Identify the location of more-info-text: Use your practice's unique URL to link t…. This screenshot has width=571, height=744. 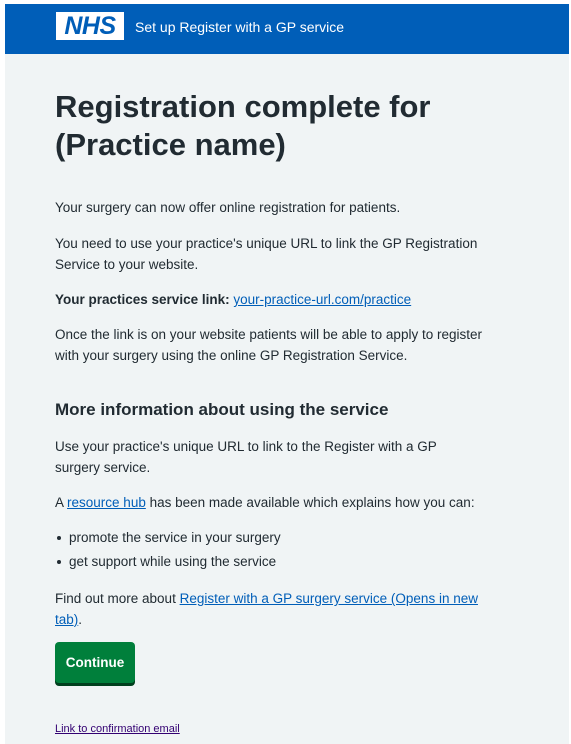
(246, 457).